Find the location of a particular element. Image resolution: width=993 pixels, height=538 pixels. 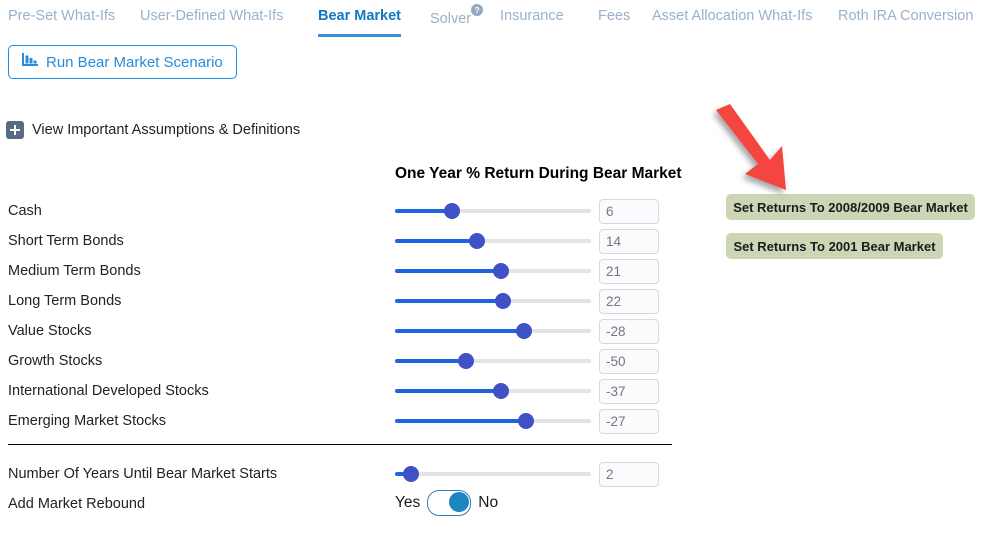

add-market-rebound-toggle-group: Yes No is located at coordinates (446, 503).